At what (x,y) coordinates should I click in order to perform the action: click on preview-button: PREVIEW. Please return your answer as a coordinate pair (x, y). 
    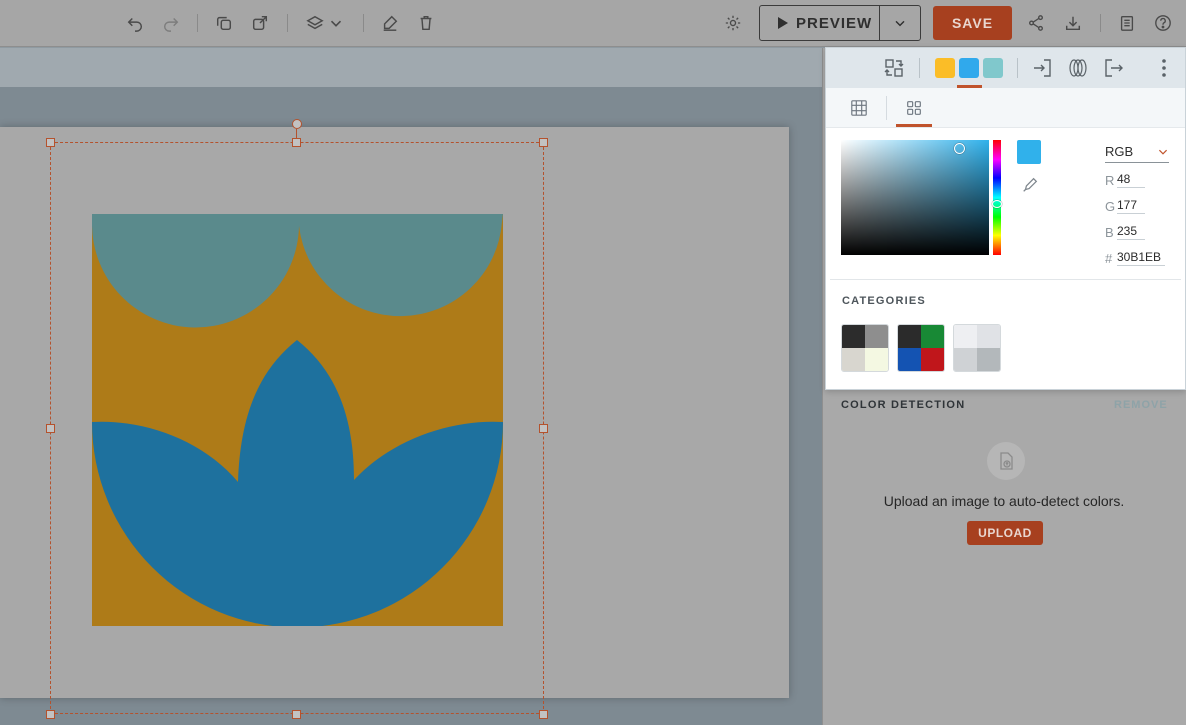
    Looking at the image, I should click on (840, 23).